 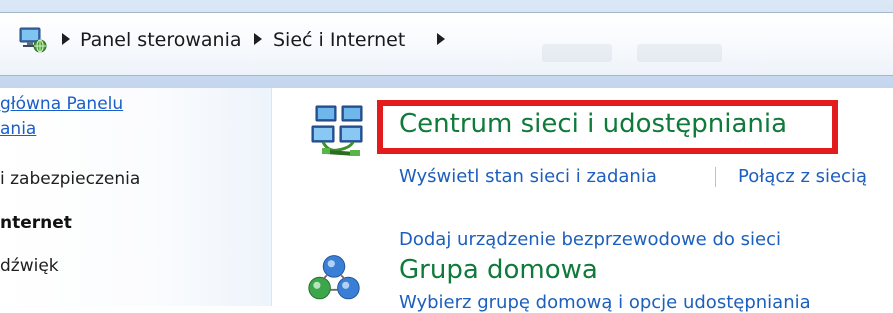 I want to click on network-computer-icon, so click(x=33, y=40).